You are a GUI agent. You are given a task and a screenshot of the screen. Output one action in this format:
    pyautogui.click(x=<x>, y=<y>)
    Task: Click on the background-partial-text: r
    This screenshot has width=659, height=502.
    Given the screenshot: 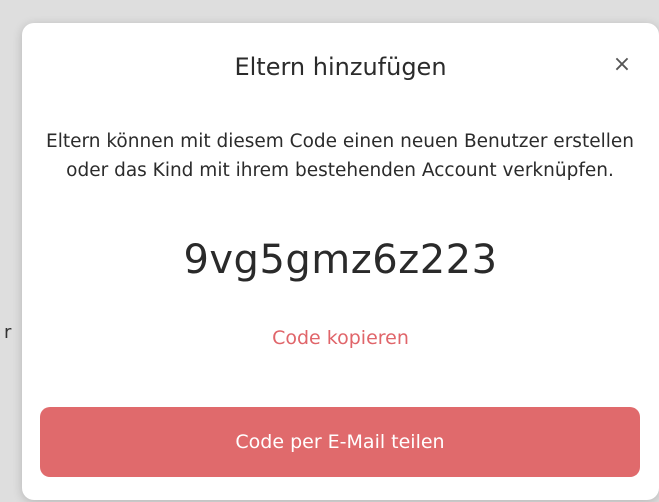 What is the action you would take?
    pyautogui.click(x=8, y=332)
    